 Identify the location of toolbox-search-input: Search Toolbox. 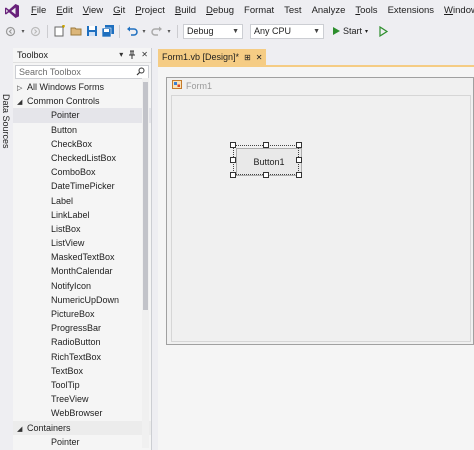
(82, 72).